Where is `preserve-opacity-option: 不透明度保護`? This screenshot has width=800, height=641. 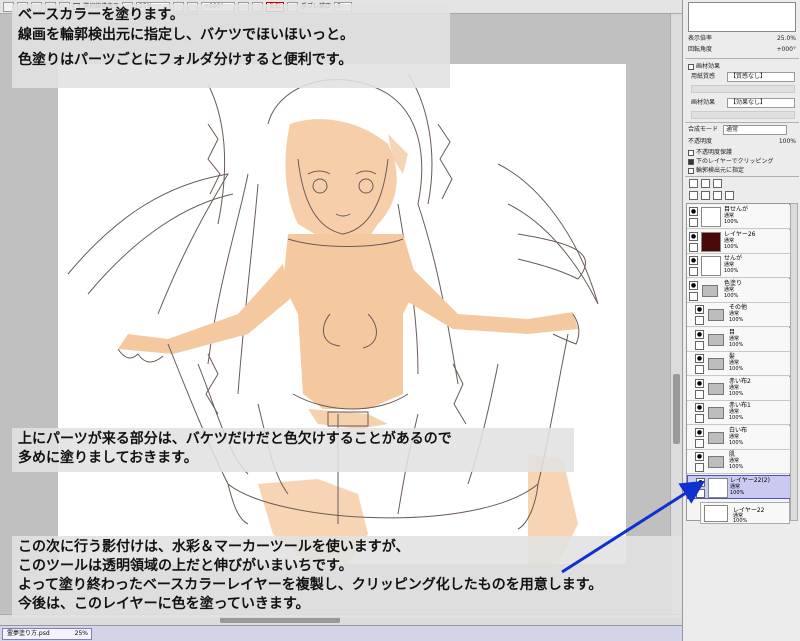 preserve-opacity-option: 不透明度保護 is located at coordinates (710, 152).